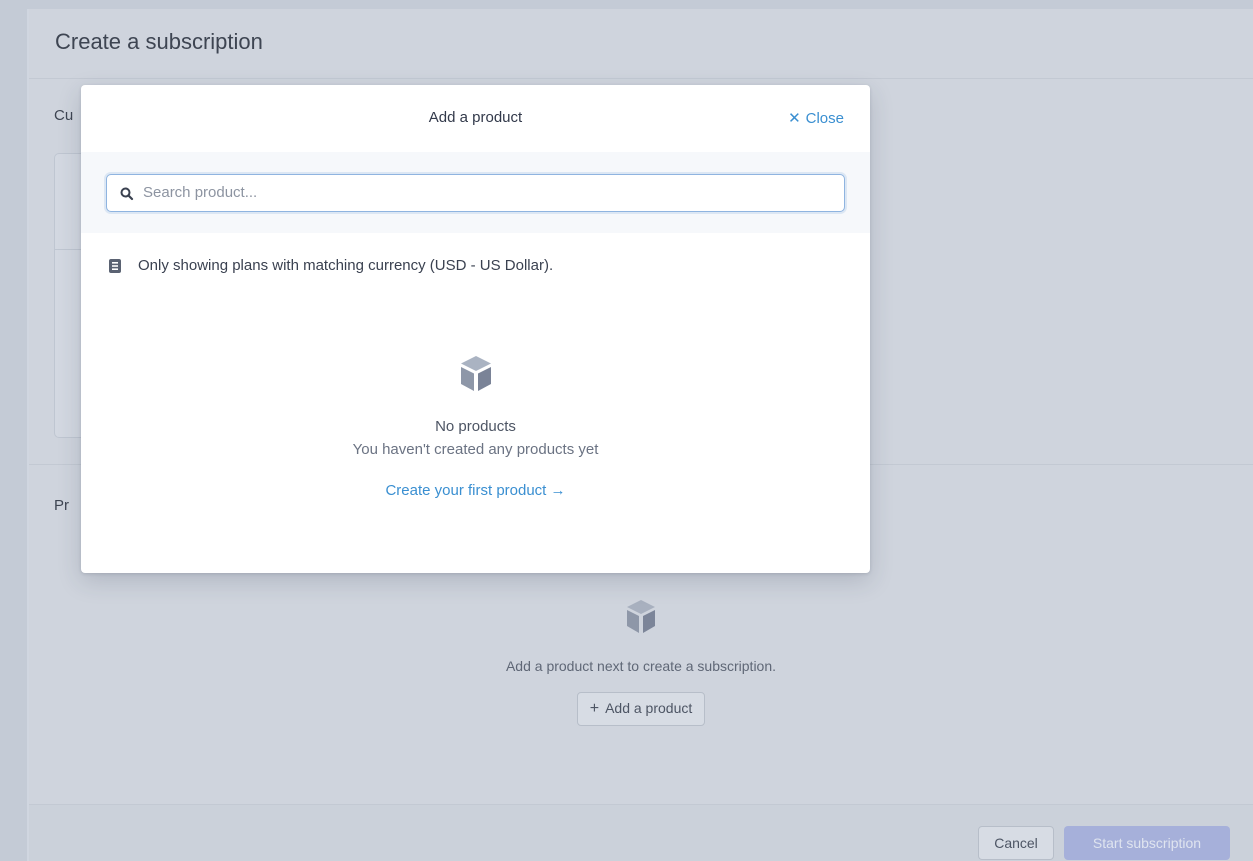  I want to click on close-button: ✕ Close, so click(816, 118).